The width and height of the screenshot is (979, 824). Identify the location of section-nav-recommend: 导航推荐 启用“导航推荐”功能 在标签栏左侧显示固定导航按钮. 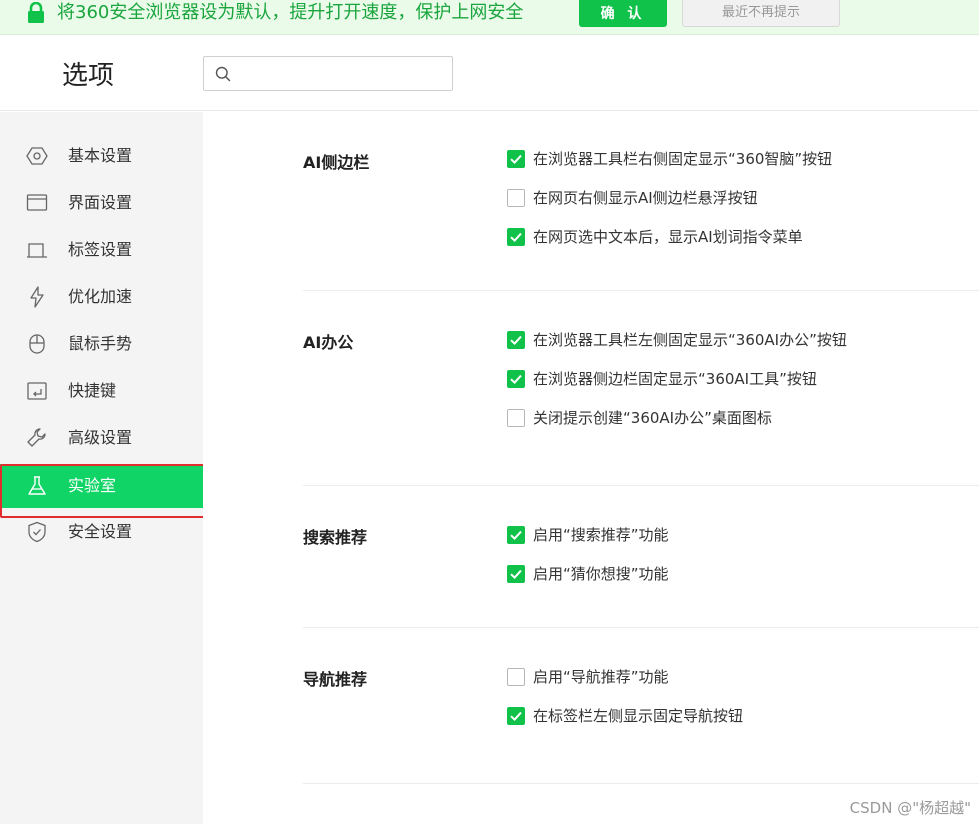
(641, 706).